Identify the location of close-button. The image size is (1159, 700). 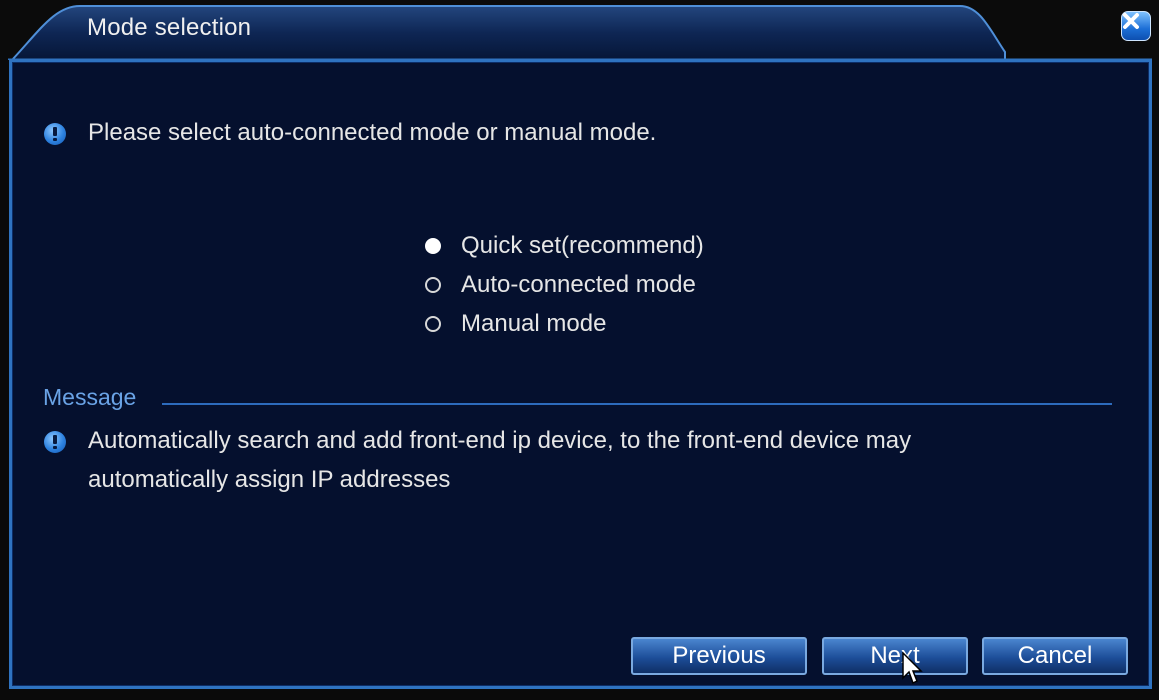
(1136, 26).